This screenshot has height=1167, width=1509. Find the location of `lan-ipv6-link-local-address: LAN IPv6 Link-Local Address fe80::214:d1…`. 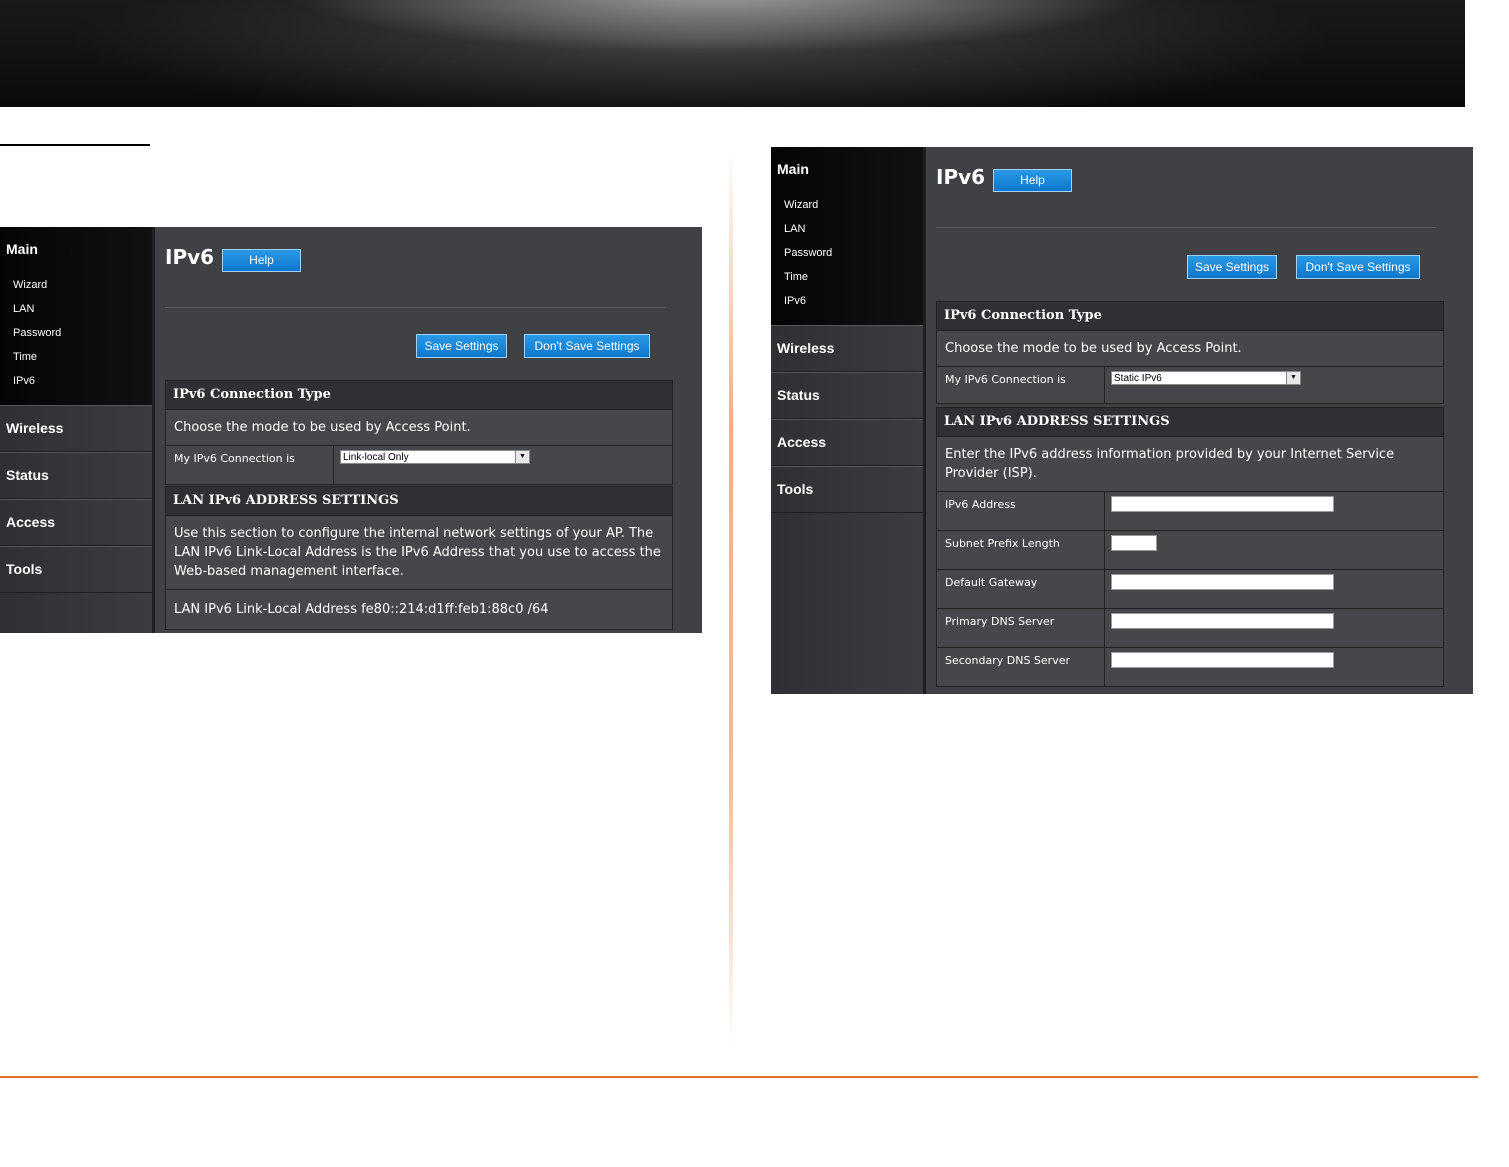

lan-ipv6-link-local-address: LAN IPv6 Link-Local Address fe80::214:d1… is located at coordinates (361, 609).